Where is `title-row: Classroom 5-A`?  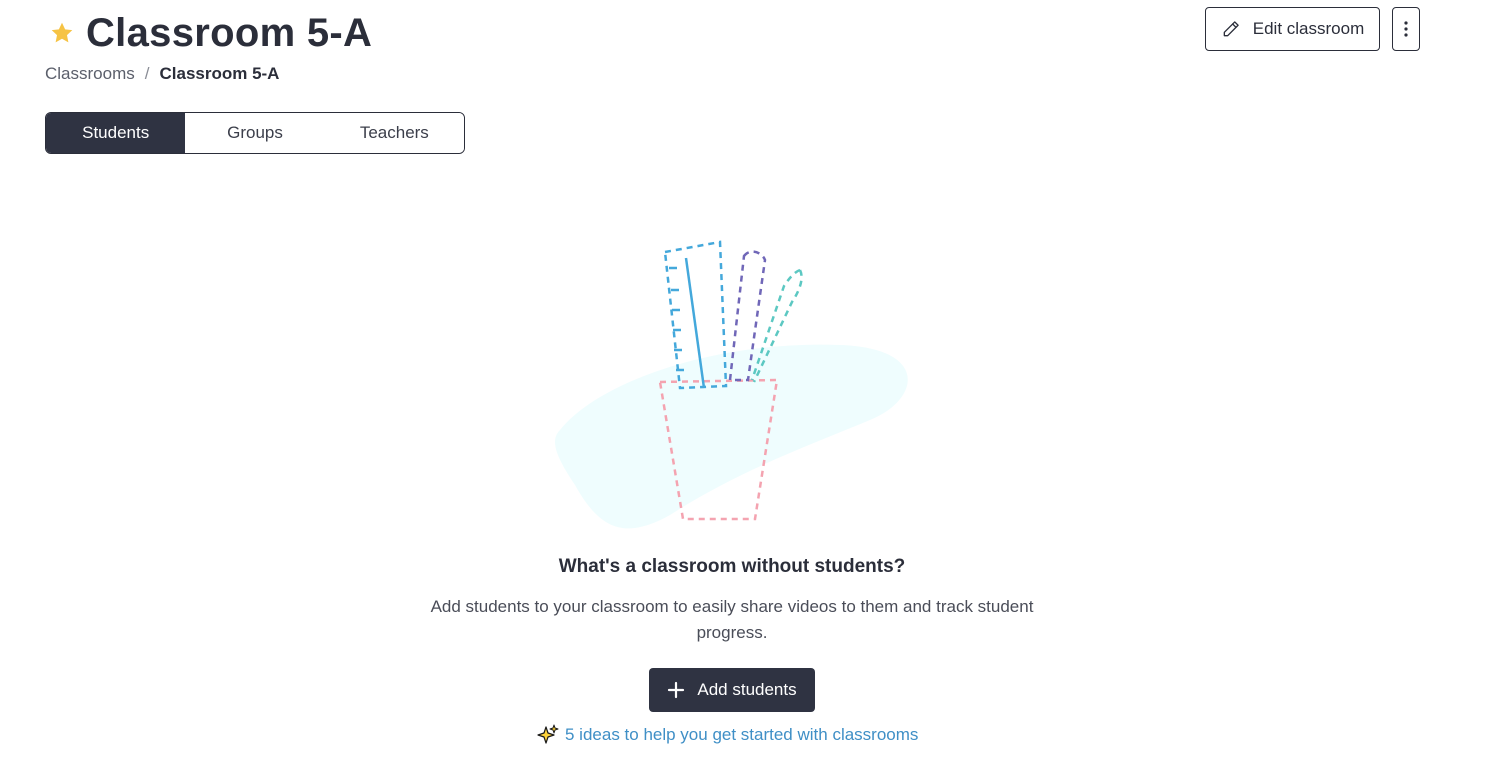 title-row: Classroom 5-A is located at coordinates (210, 33).